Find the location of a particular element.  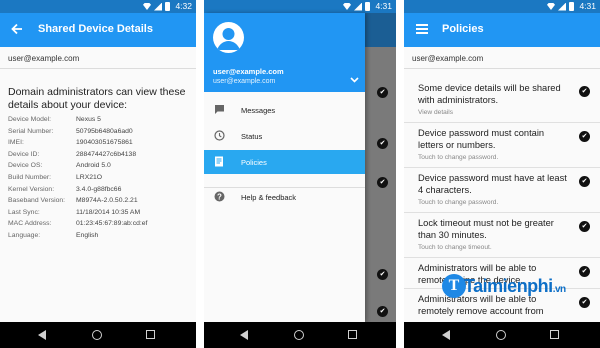

detail-row: Device OS: Android 5.0 is located at coordinates (100, 168).